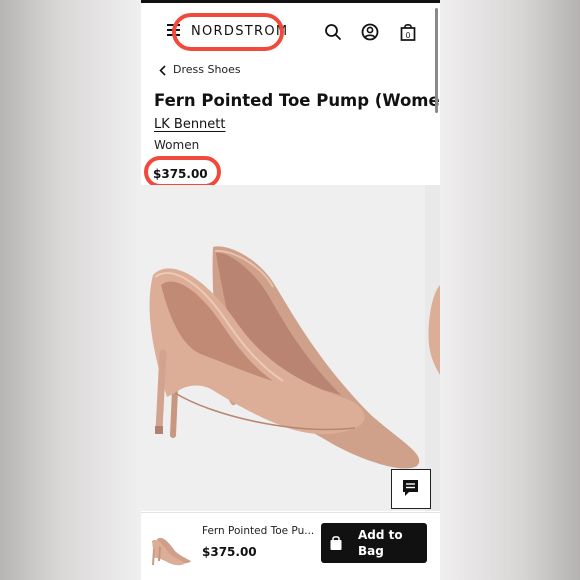  I want to click on chat-icon, so click(410, 488).